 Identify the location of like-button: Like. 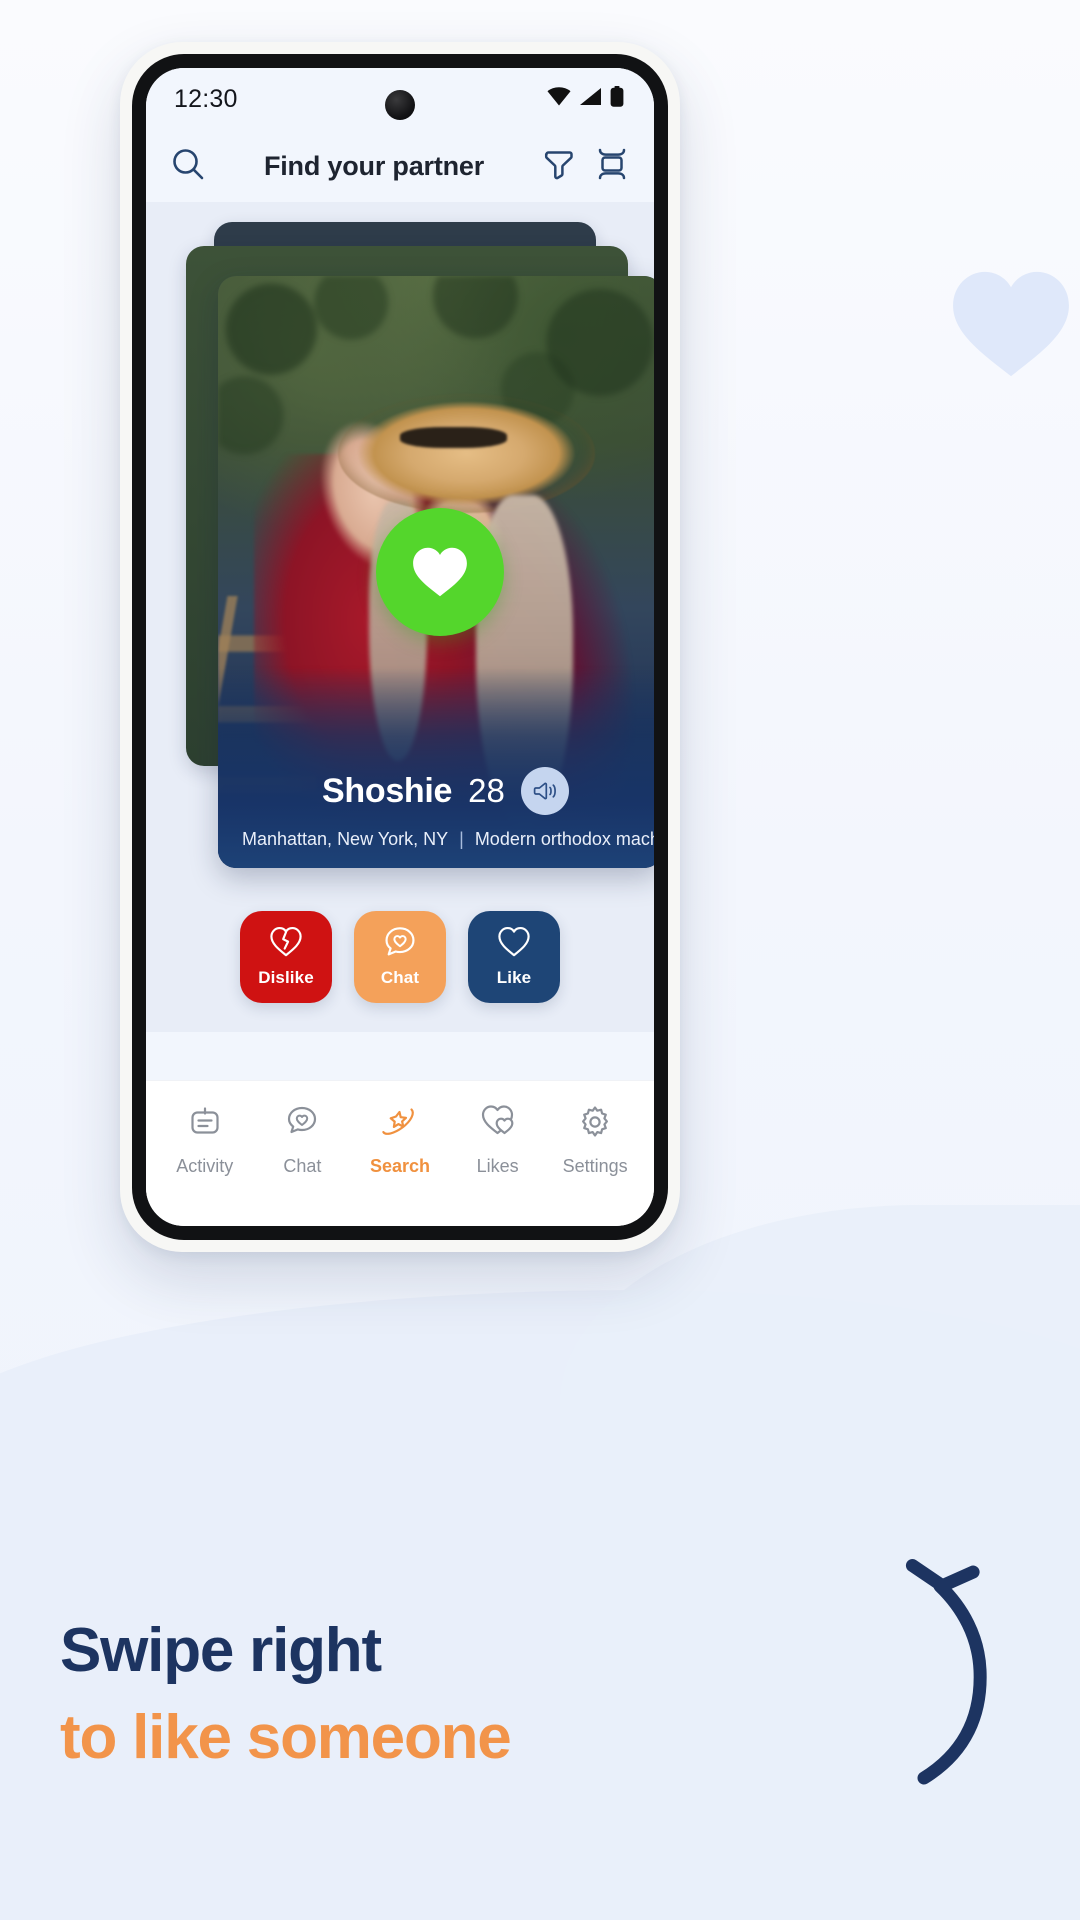
(514, 957).